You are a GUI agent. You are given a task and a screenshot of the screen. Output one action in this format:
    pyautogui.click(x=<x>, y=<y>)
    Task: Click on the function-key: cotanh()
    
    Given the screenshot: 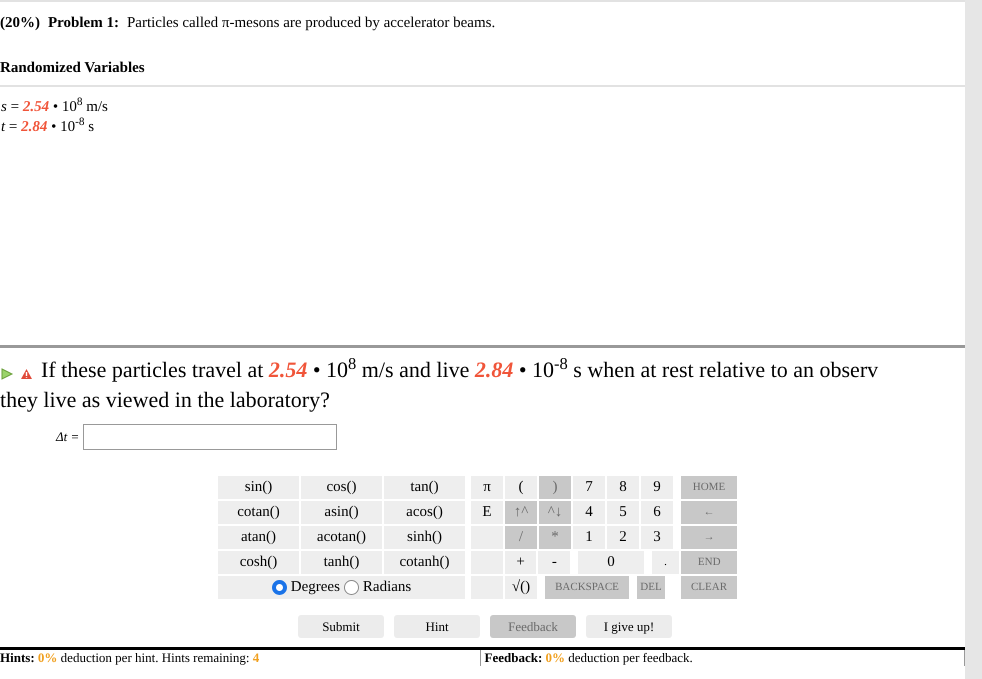 What is the action you would take?
    pyautogui.click(x=424, y=562)
    